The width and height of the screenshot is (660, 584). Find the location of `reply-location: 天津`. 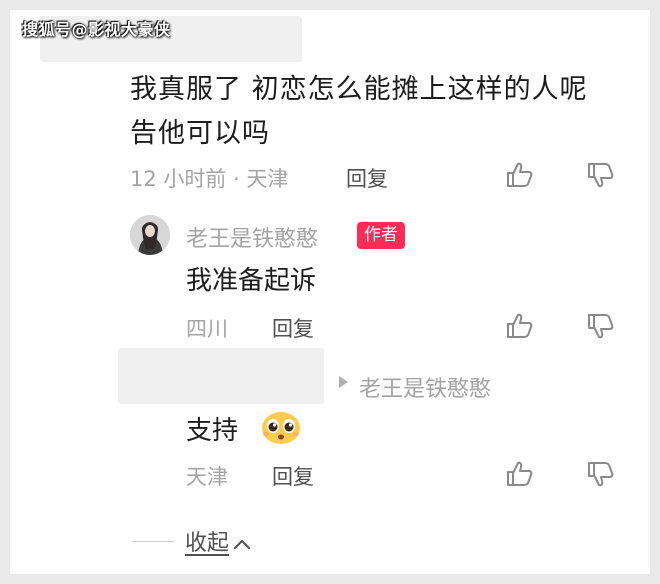

reply-location: 天津 is located at coordinates (207, 477).